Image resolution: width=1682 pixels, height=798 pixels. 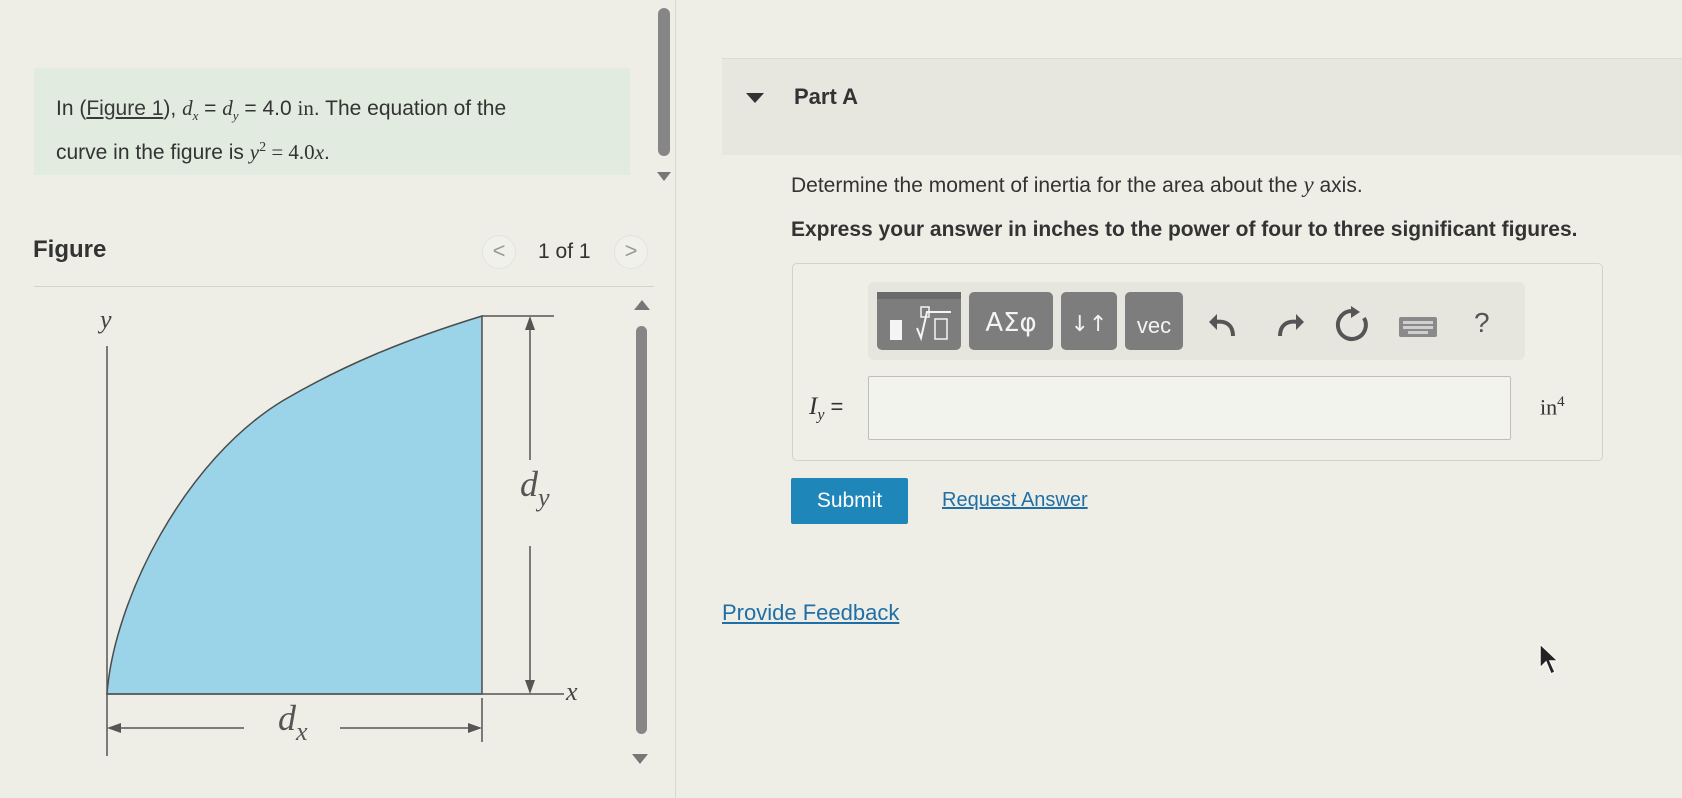 I want to click on dx-arrow-right, so click(x=475, y=728).